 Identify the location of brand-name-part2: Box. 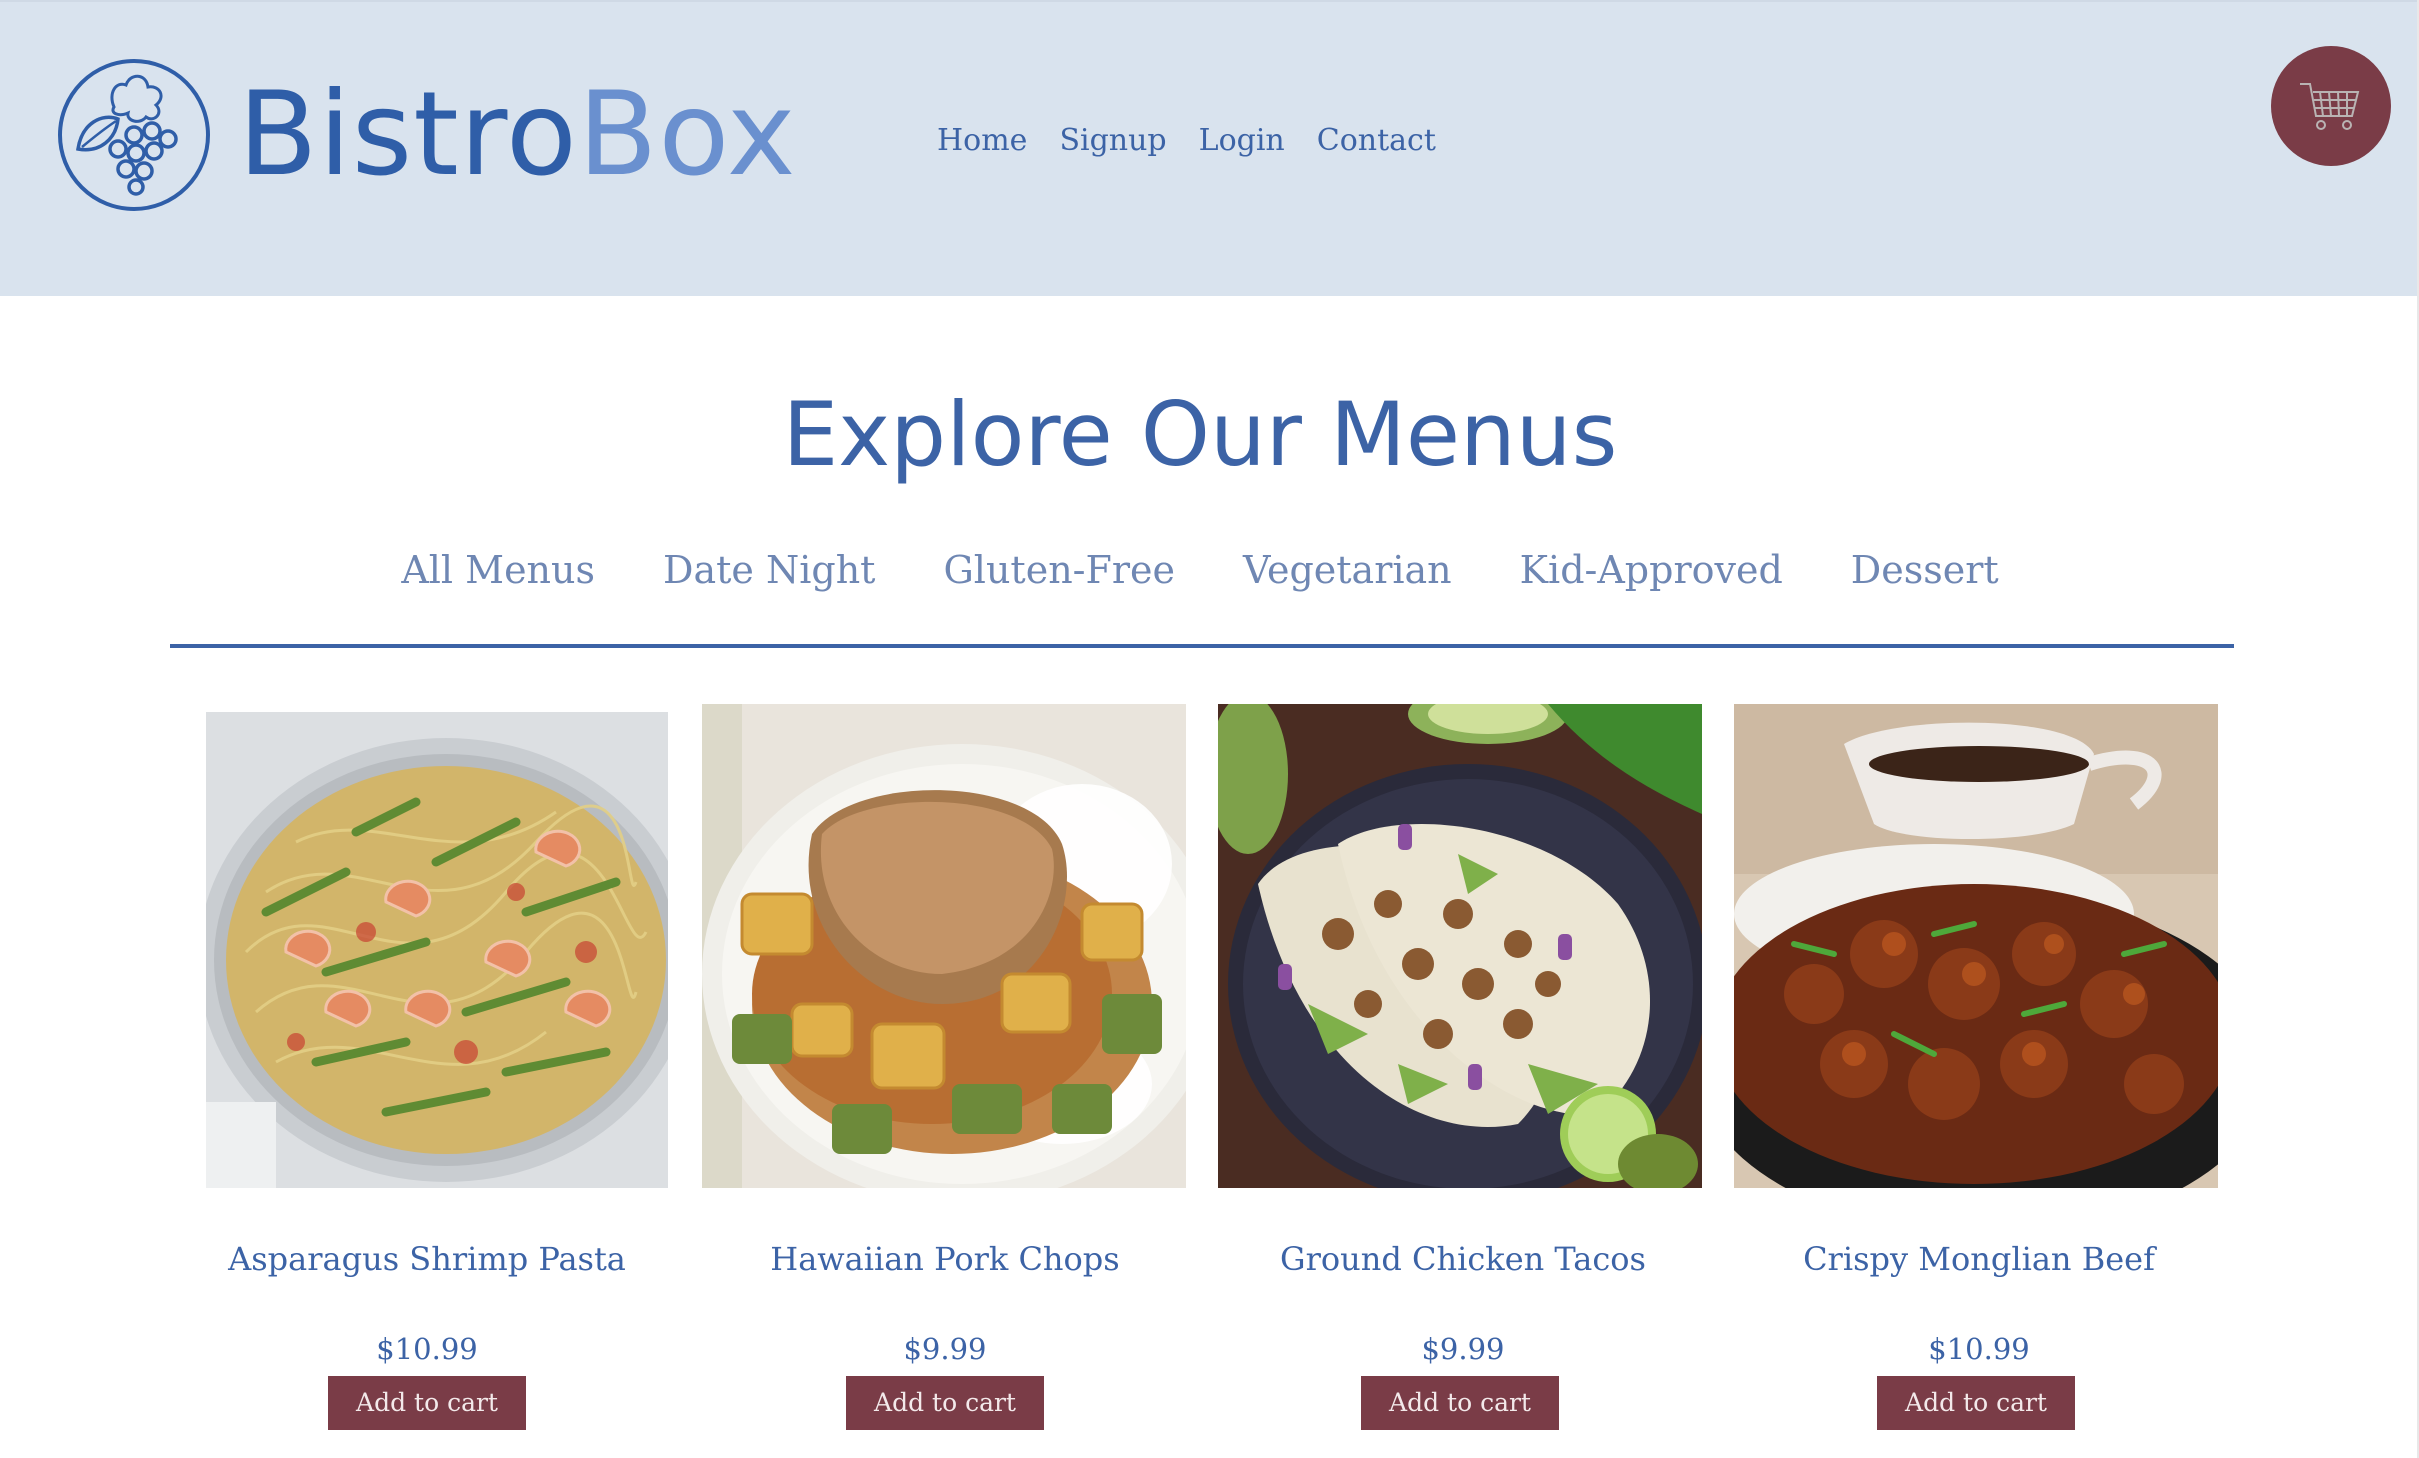
(687, 134).